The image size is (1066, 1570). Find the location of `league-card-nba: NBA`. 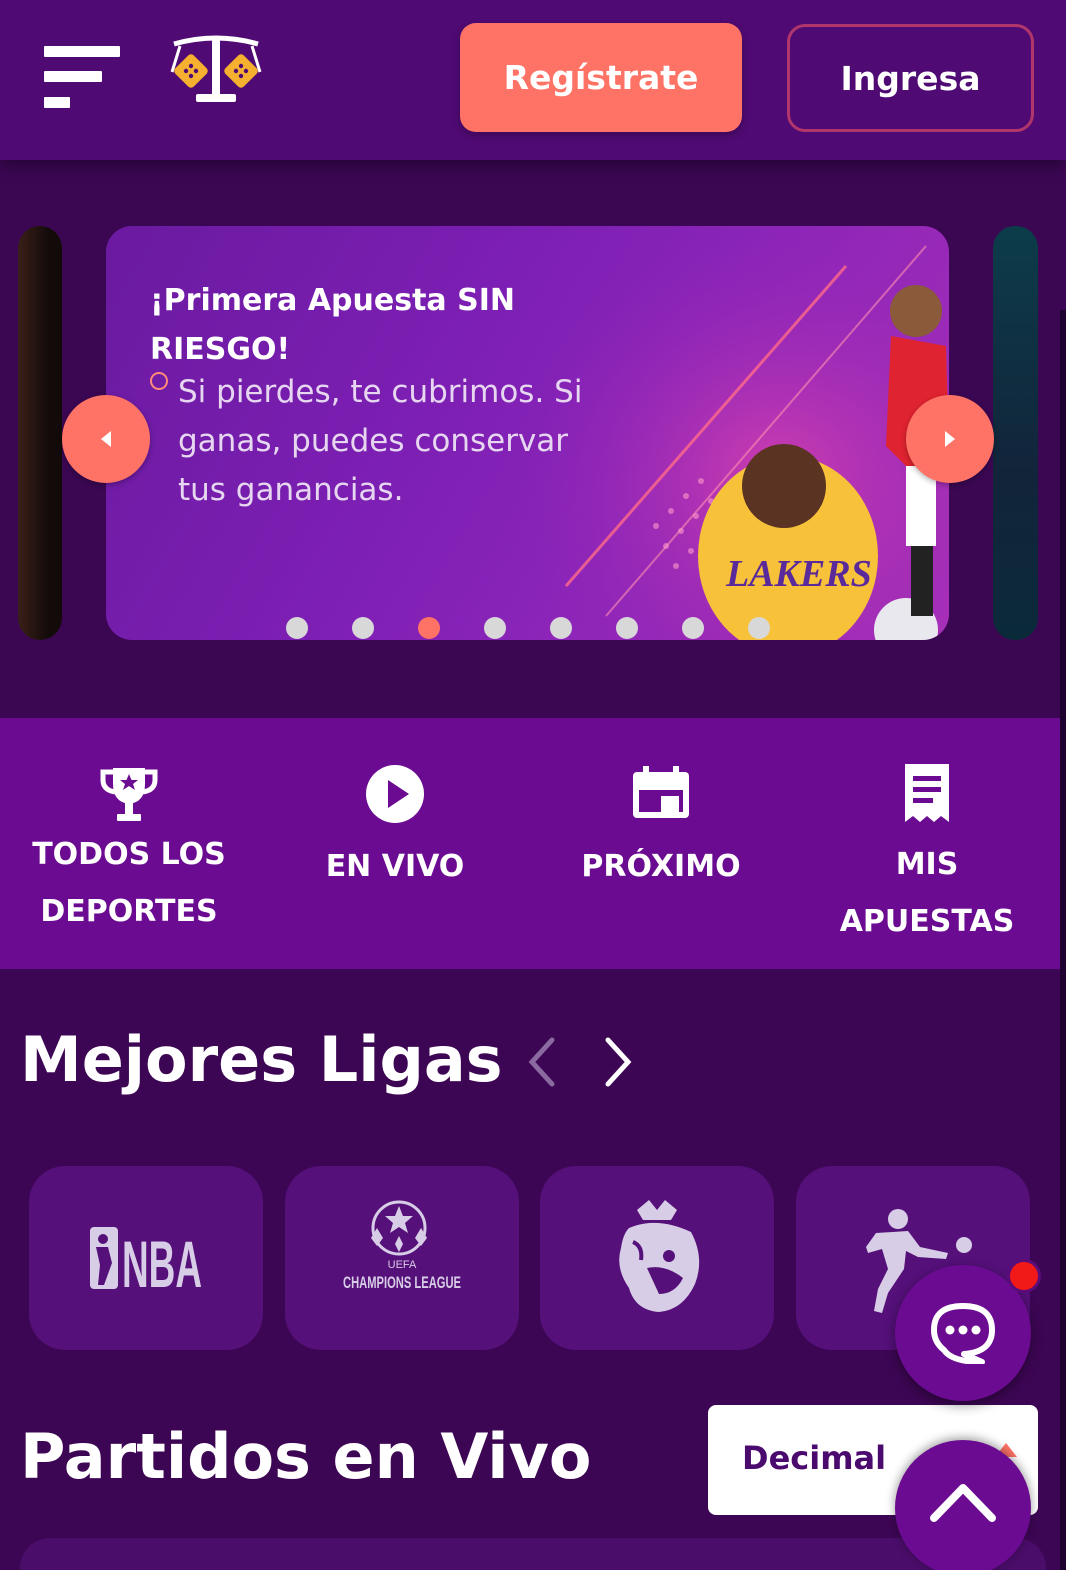

league-card-nba: NBA is located at coordinates (146, 1258).